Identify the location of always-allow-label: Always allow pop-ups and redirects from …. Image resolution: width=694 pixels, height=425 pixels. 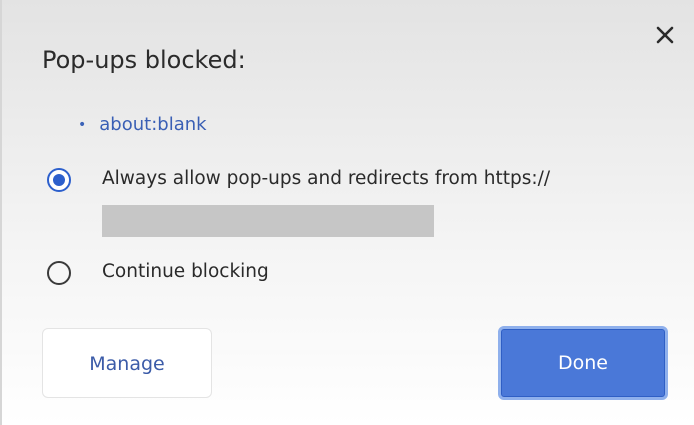
(326, 178).